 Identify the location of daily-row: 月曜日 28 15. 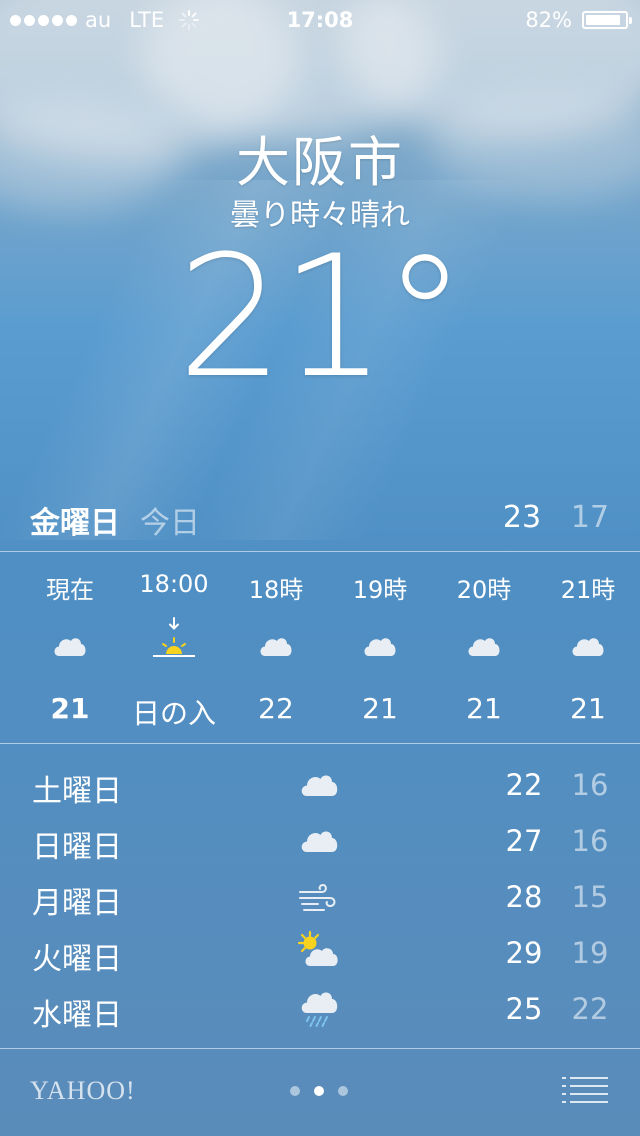
(320, 894).